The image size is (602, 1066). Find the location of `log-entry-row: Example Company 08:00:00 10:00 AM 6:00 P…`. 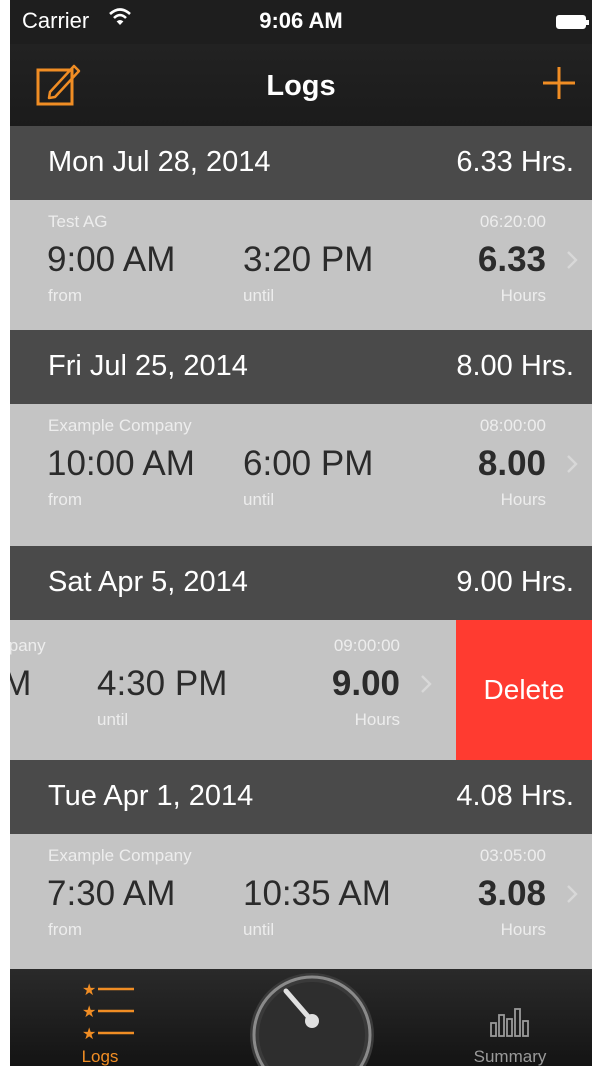

log-entry-row: Example Company 08:00:00 10:00 AM 6:00 P… is located at coordinates (301, 469).